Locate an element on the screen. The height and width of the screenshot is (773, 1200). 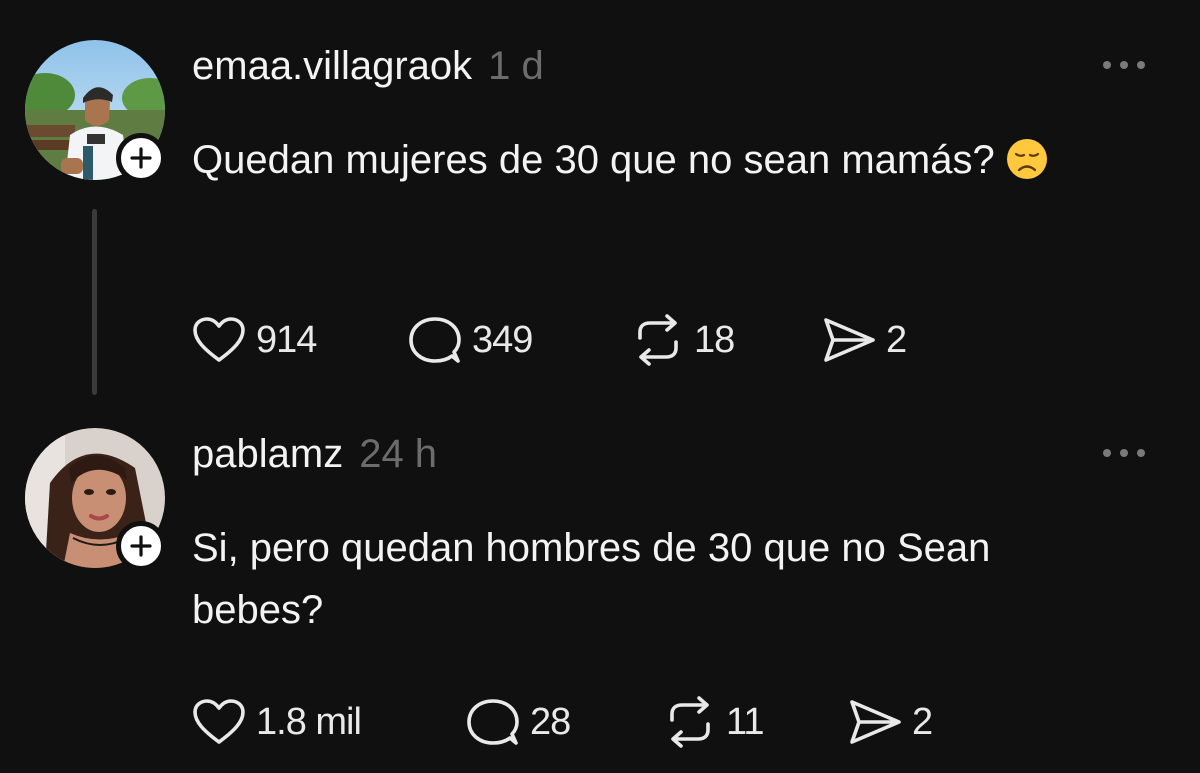
repost-count: 18 is located at coordinates (714, 339).